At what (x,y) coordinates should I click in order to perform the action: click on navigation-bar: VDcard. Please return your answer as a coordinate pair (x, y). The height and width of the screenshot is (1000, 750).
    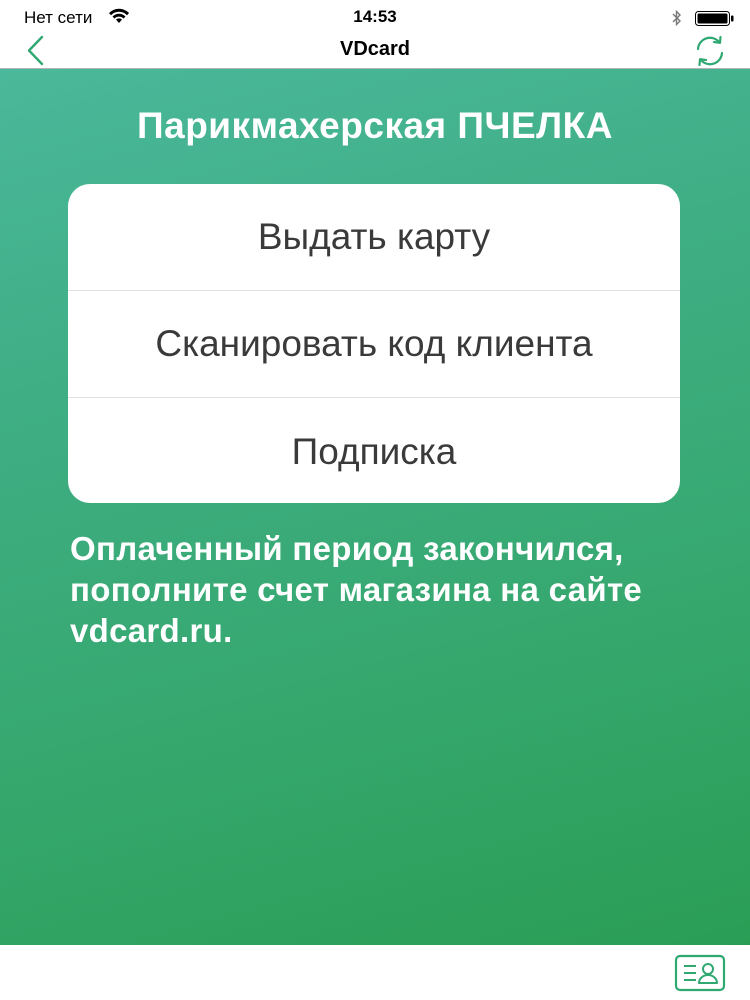
    Looking at the image, I should click on (375, 51).